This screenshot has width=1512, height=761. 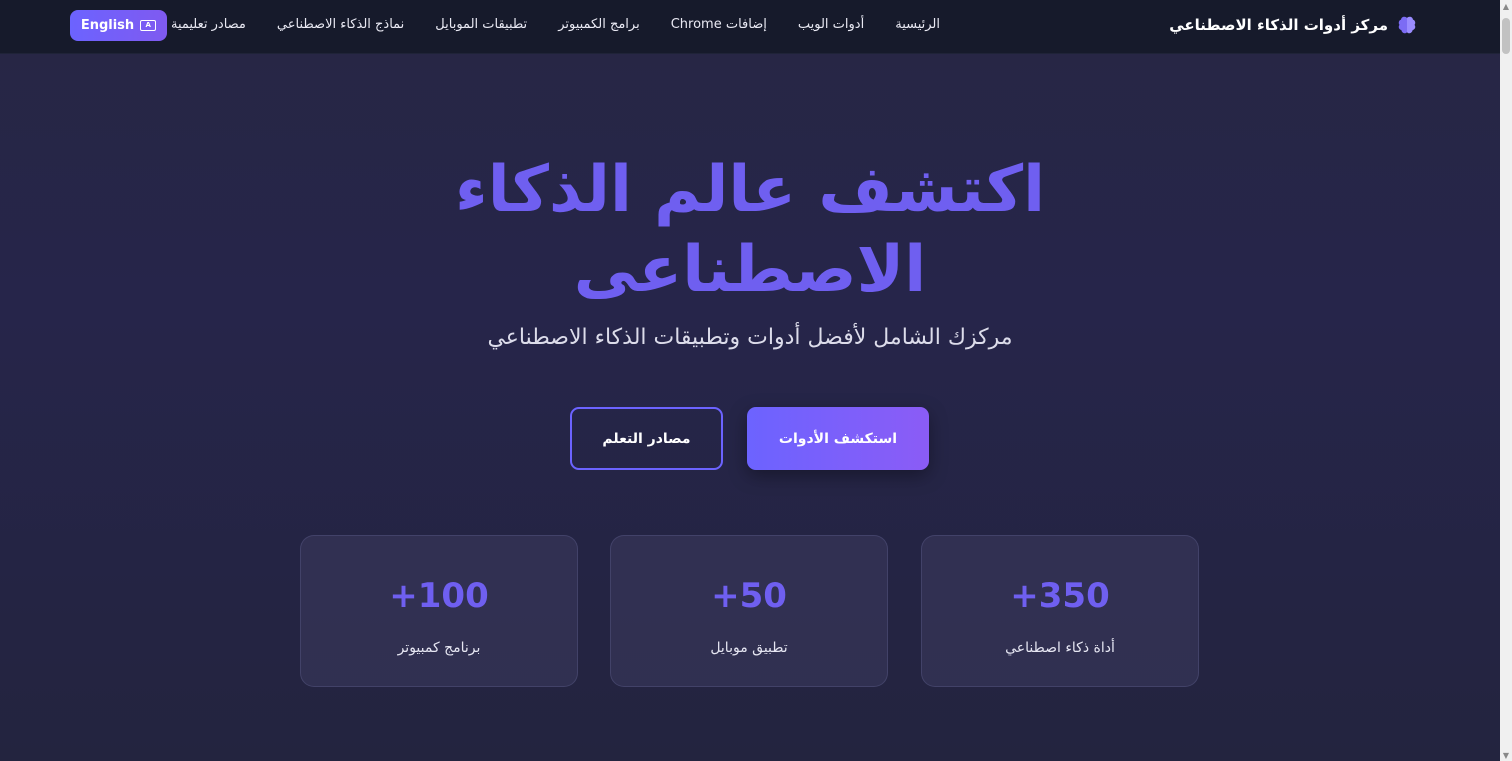 What do you see at coordinates (208, 24) in the screenshot?
I see `nav-link-learning-resources: مصادر تعليمية` at bounding box center [208, 24].